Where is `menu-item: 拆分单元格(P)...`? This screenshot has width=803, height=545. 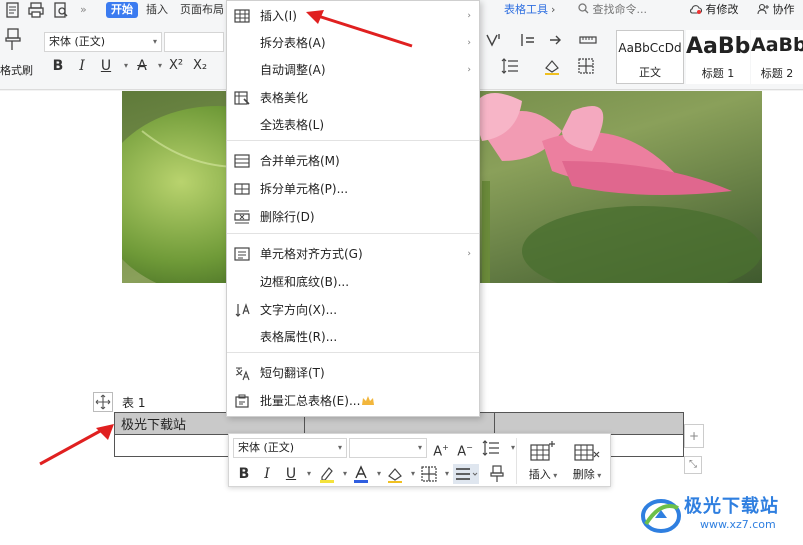 menu-item: 拆分单元格(P)... is located at coordinates (353, 189).